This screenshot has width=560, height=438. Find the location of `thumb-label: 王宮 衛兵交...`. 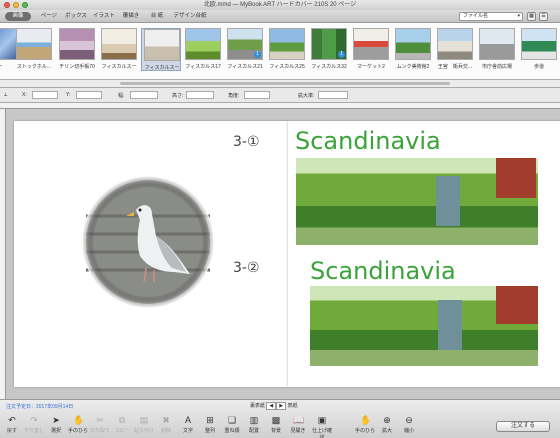

thumb-label: 王宮 衛兵交... is located at coordinates (455, 67).